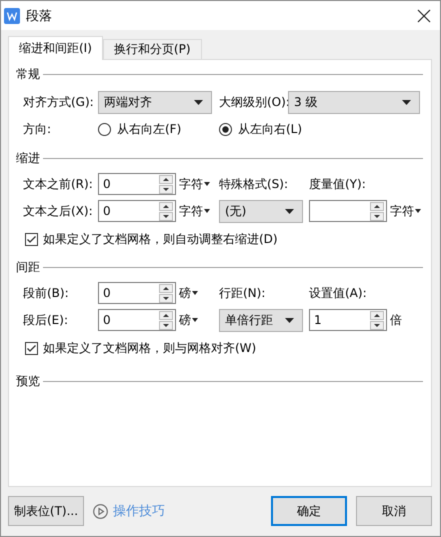 The height and width of the screenshot is (537, 441). I want to click on close-icon, so click(424, 15).